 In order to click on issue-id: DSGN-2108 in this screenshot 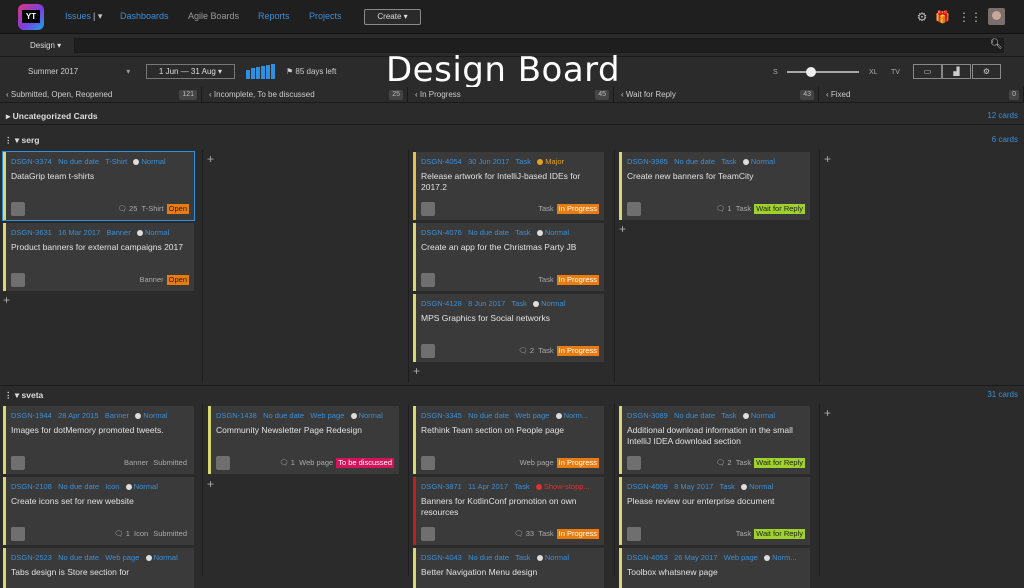, I will do `click(31, 486)`.